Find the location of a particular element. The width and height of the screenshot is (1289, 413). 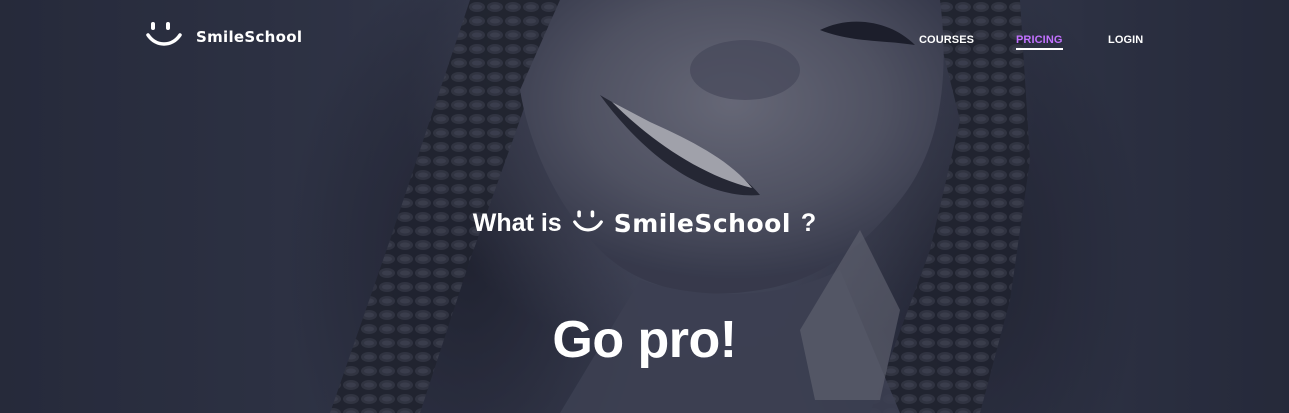

nav-link-courses: COURSES is located at coordinates (946, 40).